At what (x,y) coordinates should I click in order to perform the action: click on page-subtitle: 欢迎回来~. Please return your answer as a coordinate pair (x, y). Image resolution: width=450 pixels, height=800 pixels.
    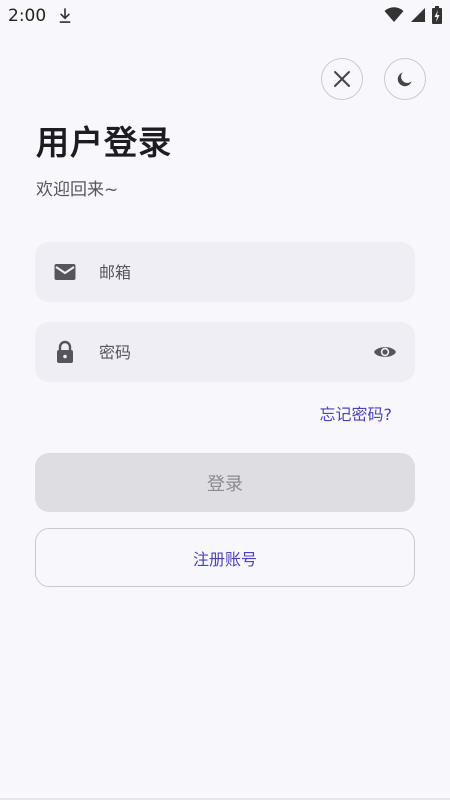
    Looking at the image, I should click on (77, 190).